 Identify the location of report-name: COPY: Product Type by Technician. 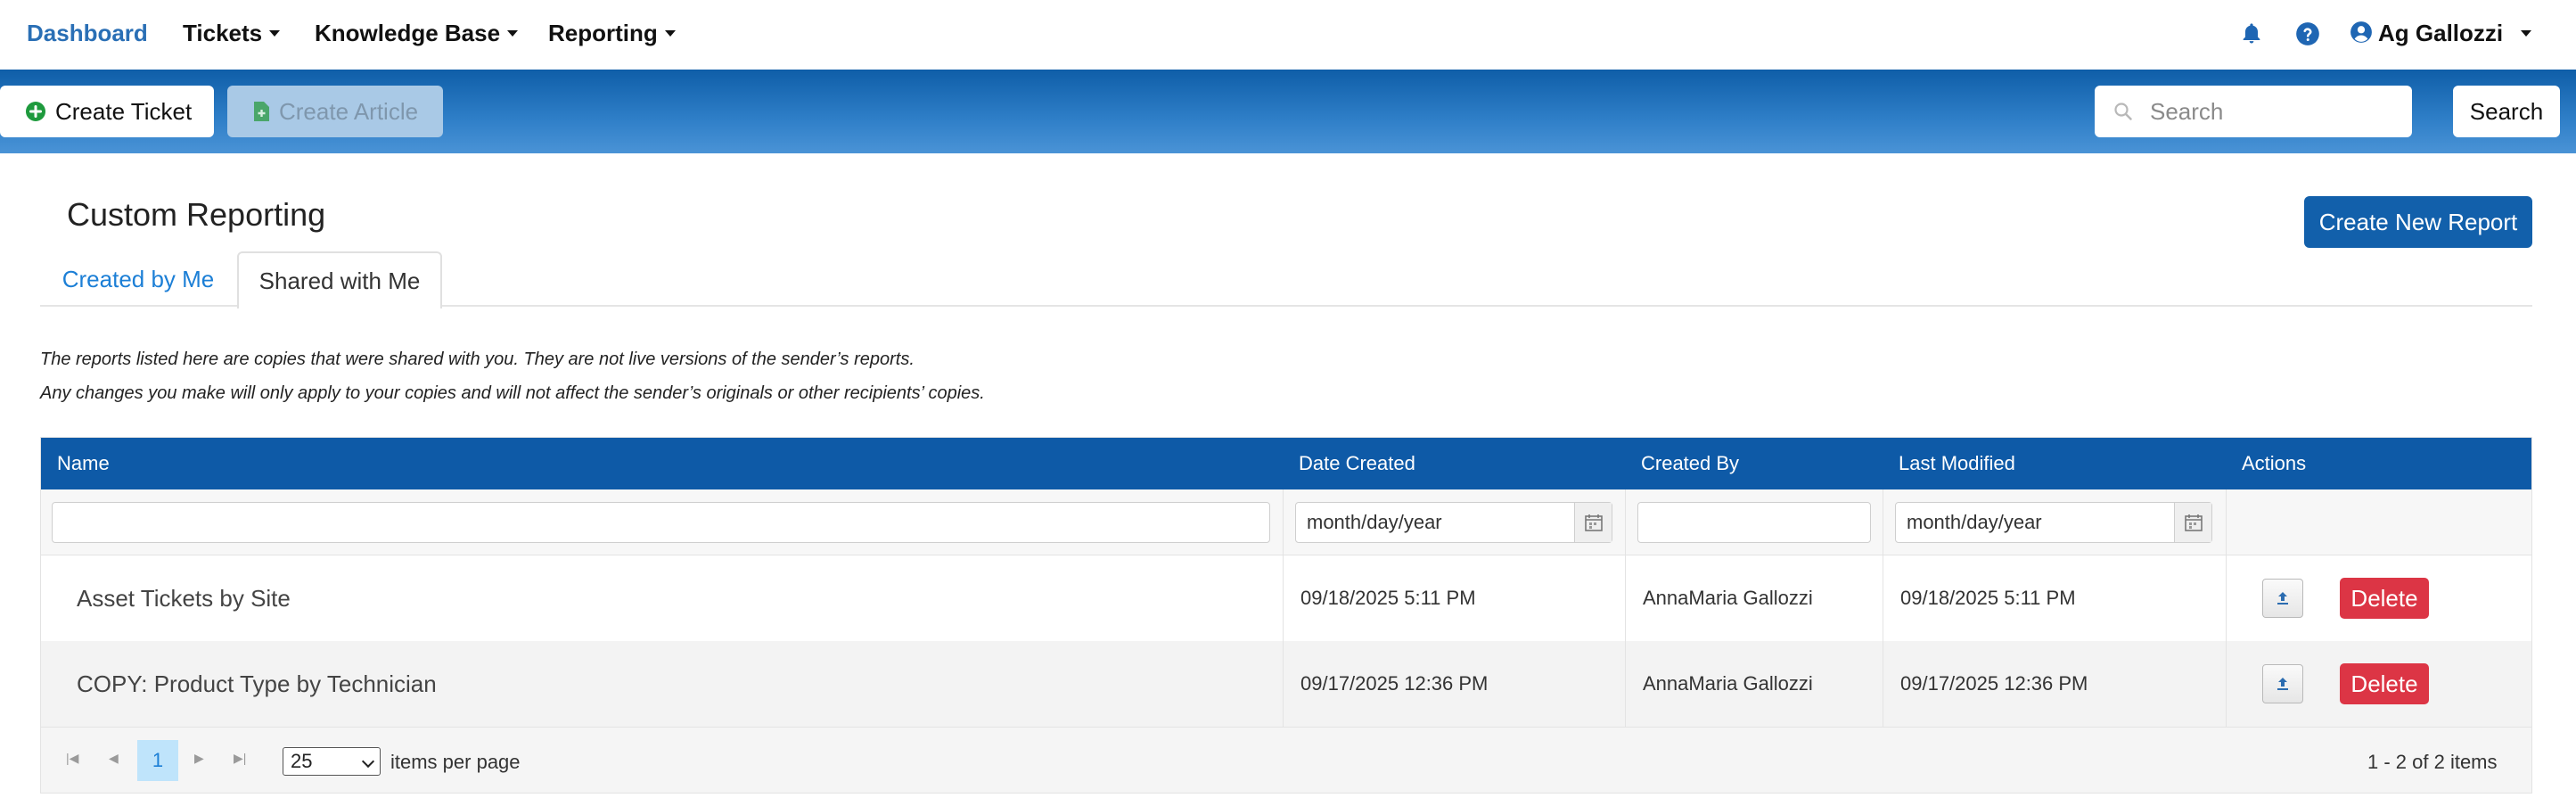
(239, 684).